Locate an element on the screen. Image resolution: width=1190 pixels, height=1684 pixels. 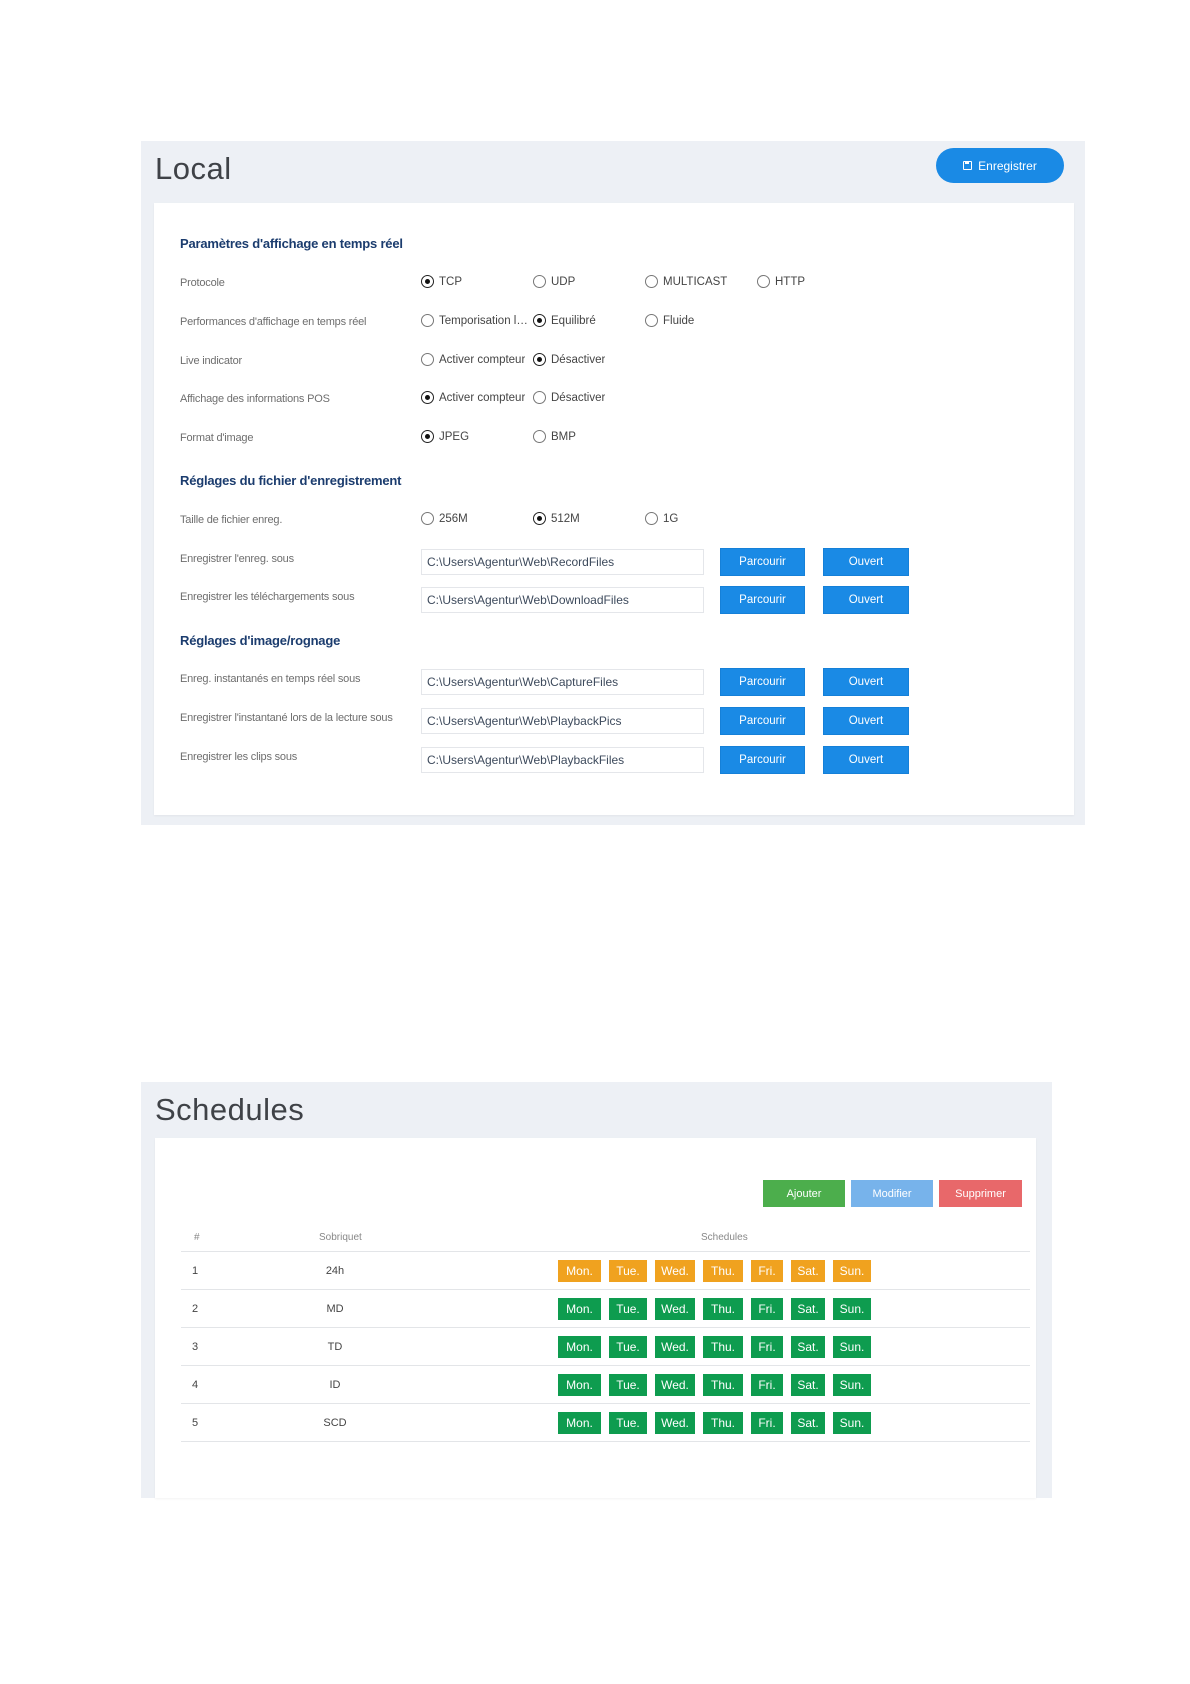
live-indicator-option: Activer compteur is located at coordinates (473, 359).